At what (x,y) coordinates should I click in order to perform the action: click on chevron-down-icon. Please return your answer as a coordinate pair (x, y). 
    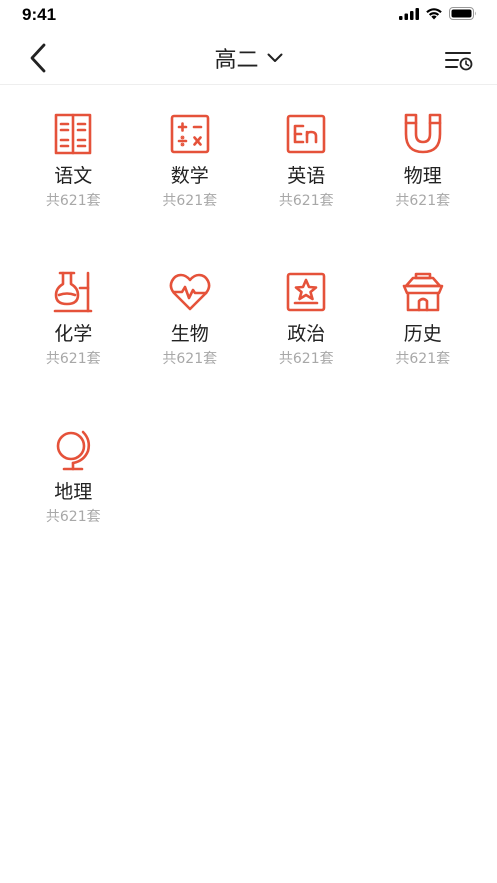
    Looking at the image, I should click on (274, 57).